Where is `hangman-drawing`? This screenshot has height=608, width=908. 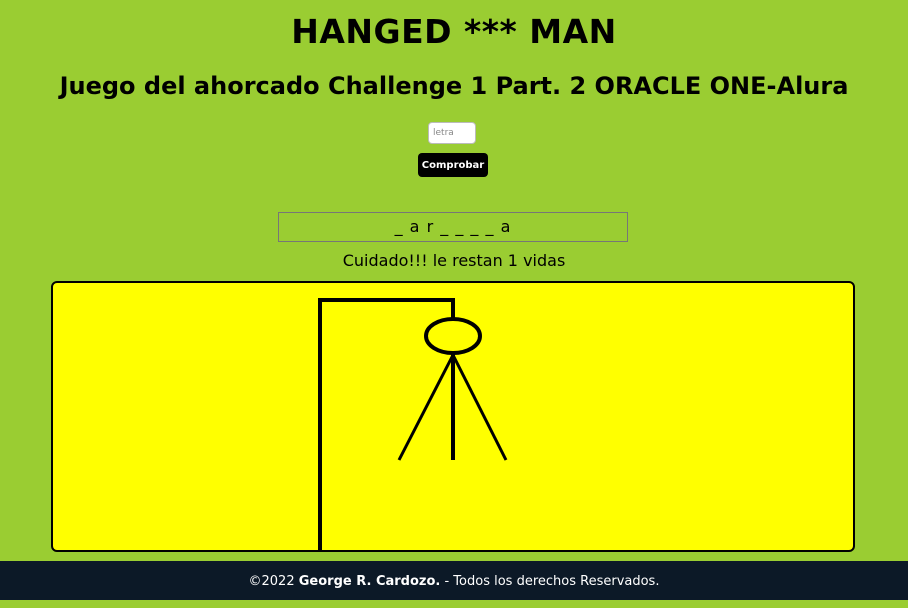
hangman-drawing is located at coordinates (413, 424).